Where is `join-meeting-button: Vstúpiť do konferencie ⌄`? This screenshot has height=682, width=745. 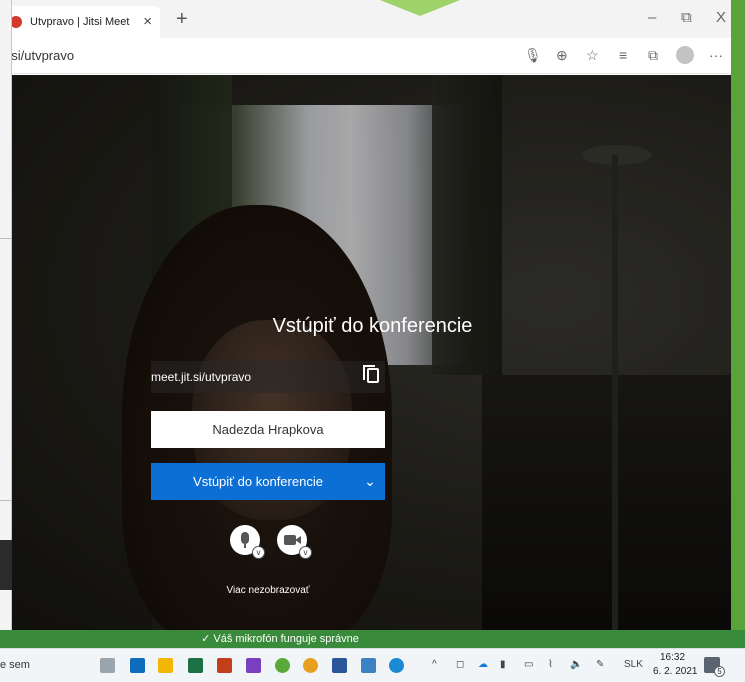
join-meeting-button: Vstúpiť do konferencie ⌄ is located at coordinates (268, 481).